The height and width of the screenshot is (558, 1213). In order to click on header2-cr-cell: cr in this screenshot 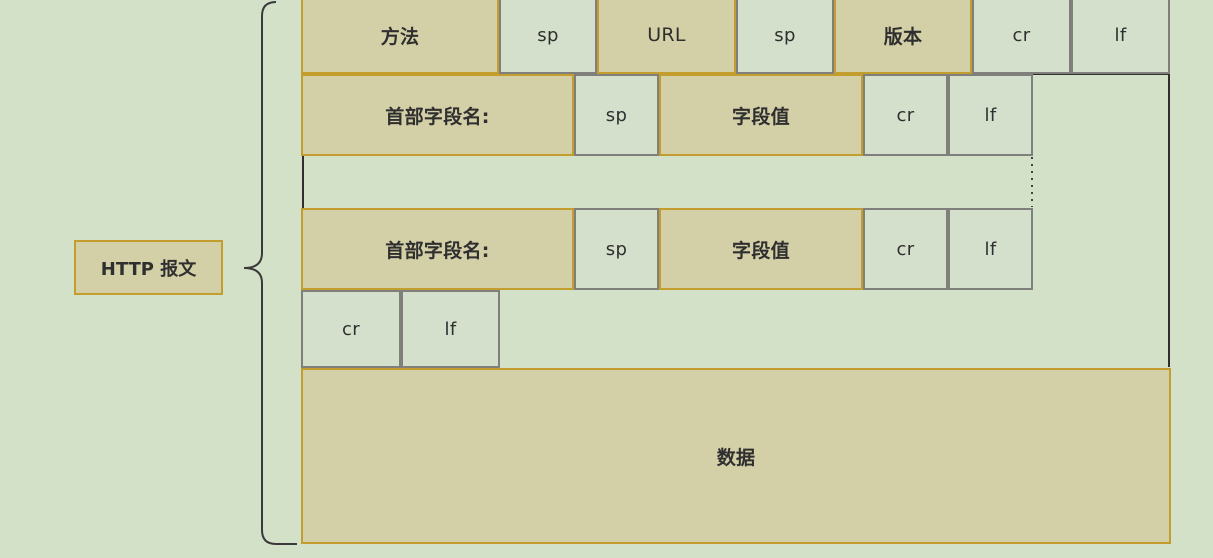, I will do `click(905, 249)`.